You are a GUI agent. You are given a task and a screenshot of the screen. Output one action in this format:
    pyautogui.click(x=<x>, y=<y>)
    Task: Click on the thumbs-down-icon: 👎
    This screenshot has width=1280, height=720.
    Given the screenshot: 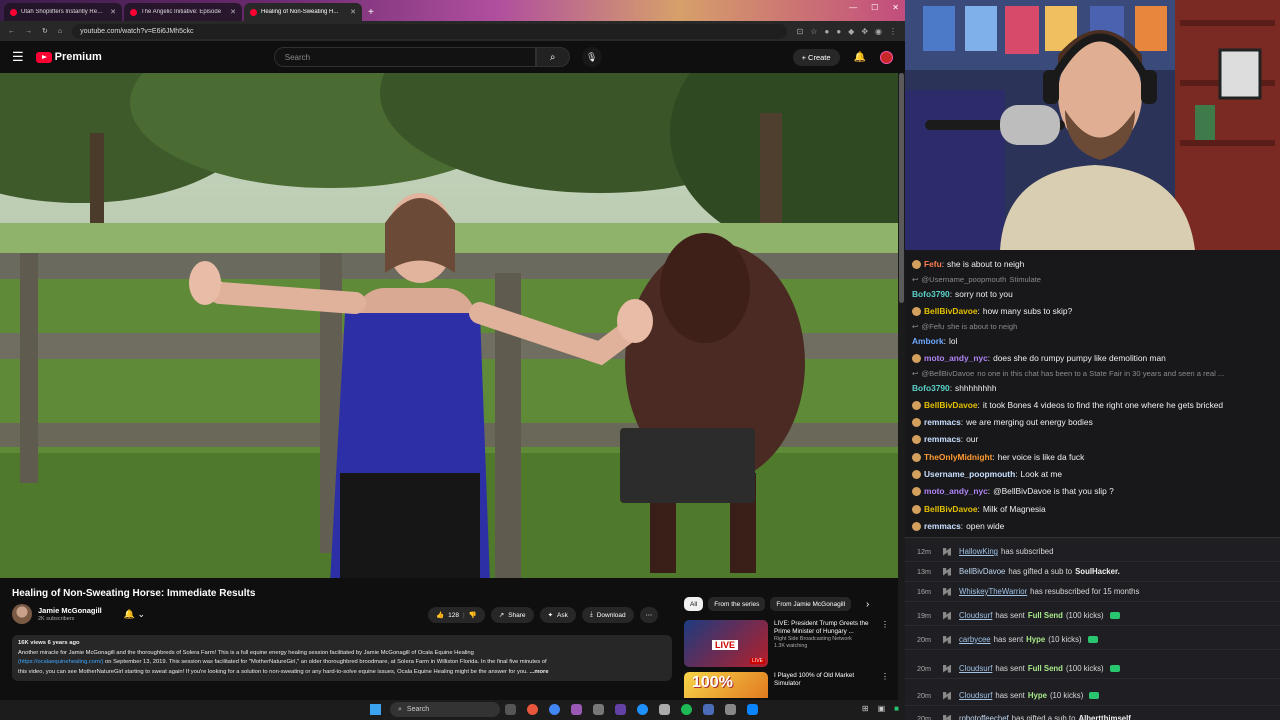 What is the action you would take?
    pyautogui.click(x=473, y=615)
    